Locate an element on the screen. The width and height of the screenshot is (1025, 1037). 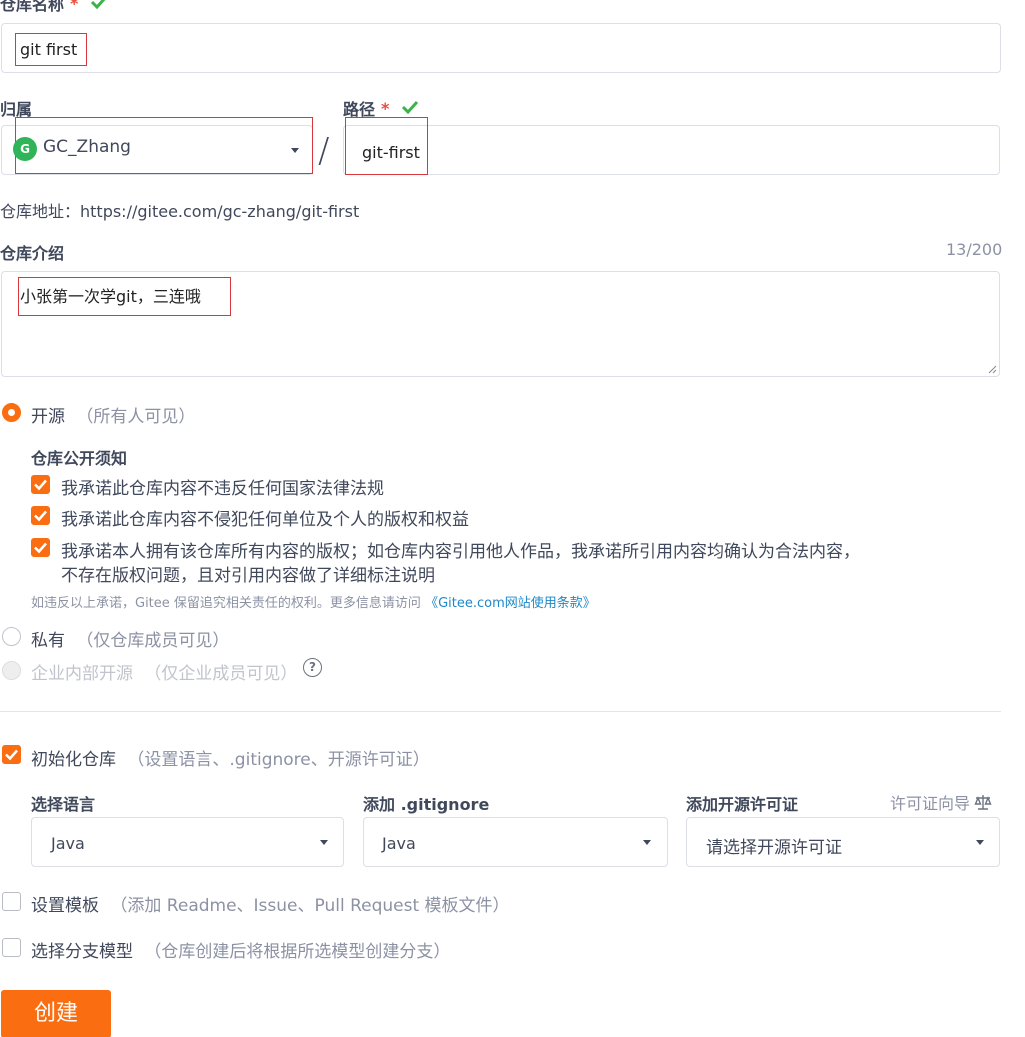
promise-2-checkbox is located at coordinates (40, 515).